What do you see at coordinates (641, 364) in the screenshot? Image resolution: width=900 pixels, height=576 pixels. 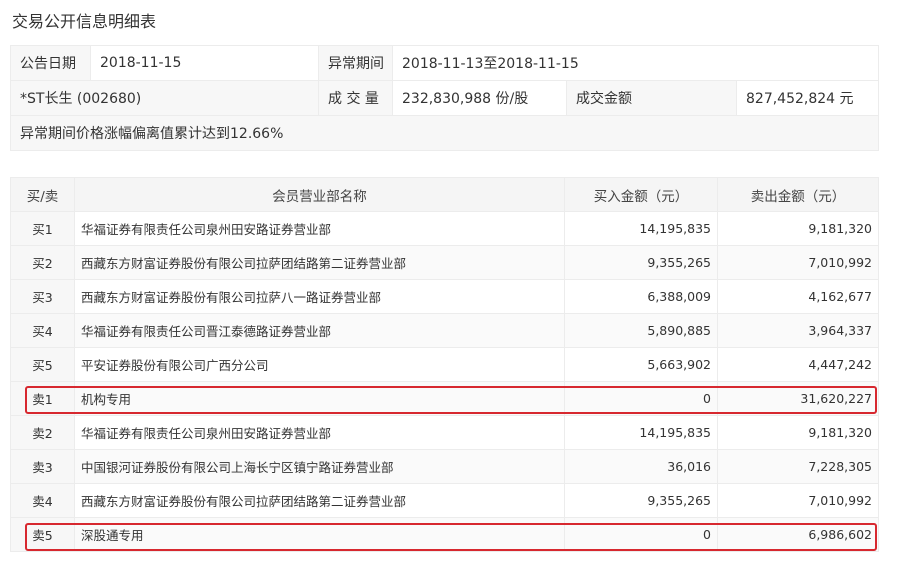 I see `buy-amount-cell: 5,663,902` at bounding box center [641, 364].